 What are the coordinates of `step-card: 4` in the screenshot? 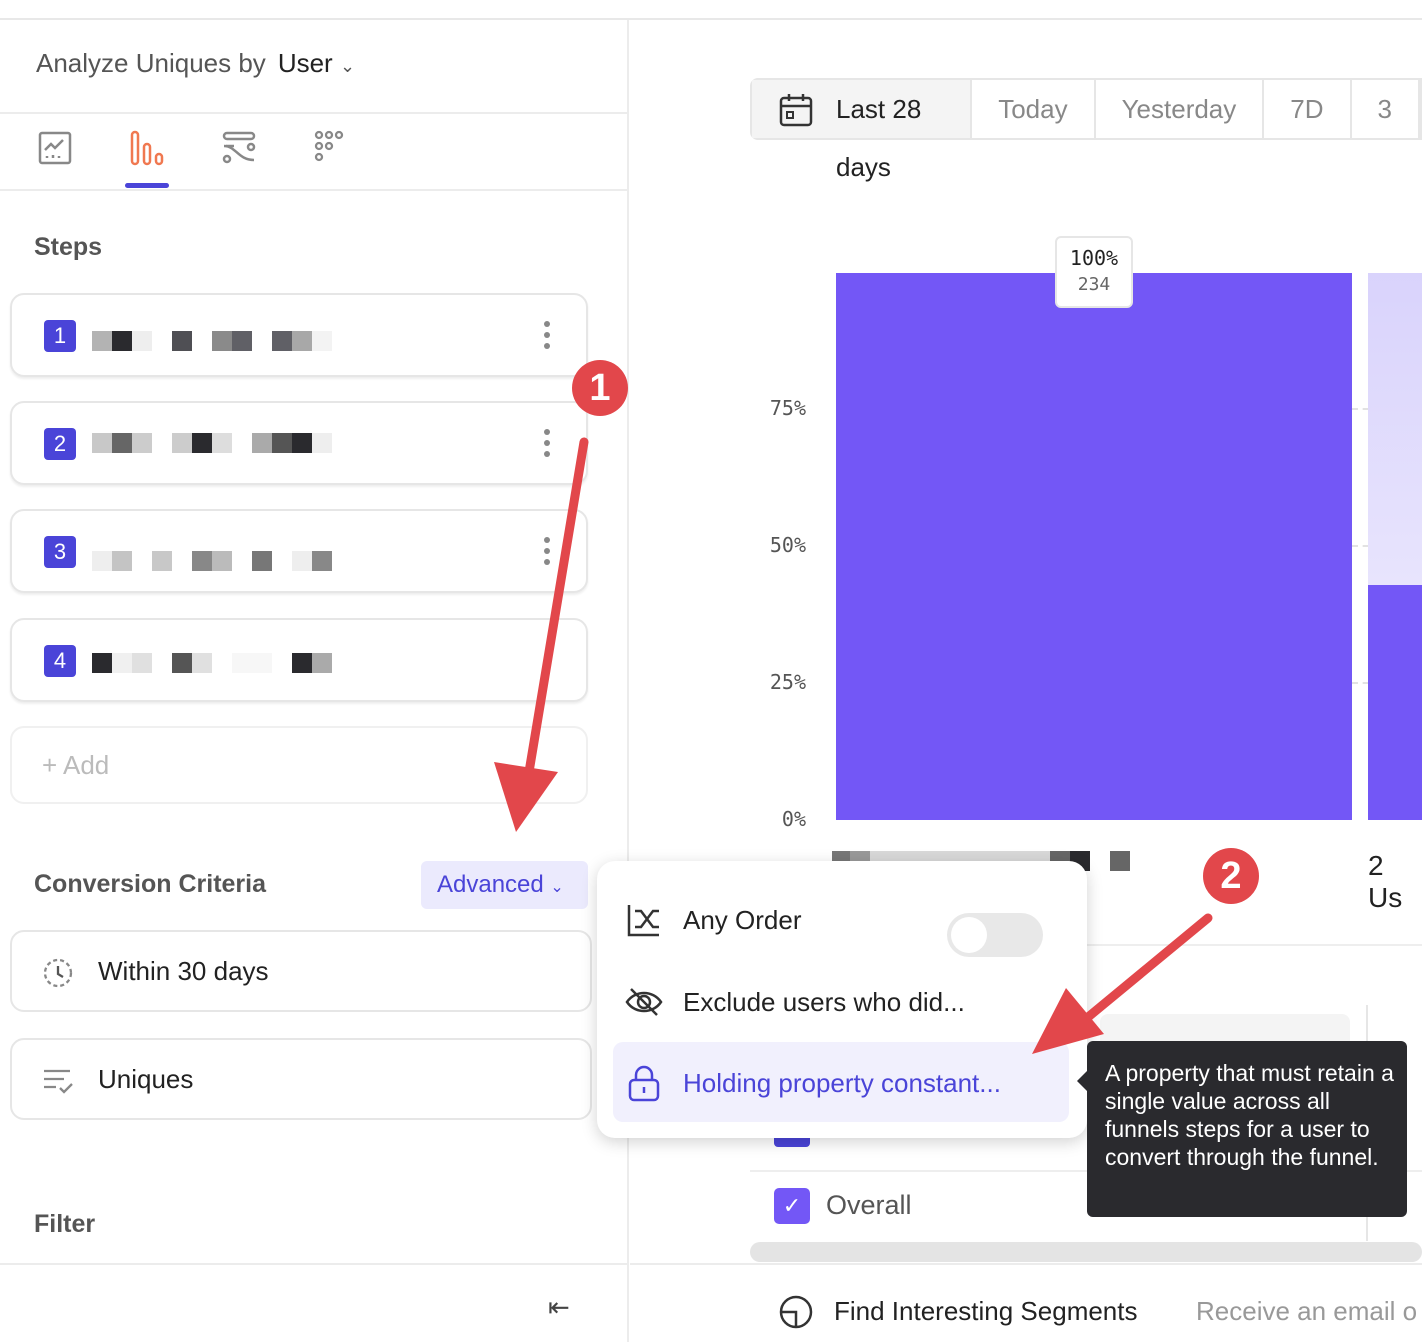 It's located at (299, 660).